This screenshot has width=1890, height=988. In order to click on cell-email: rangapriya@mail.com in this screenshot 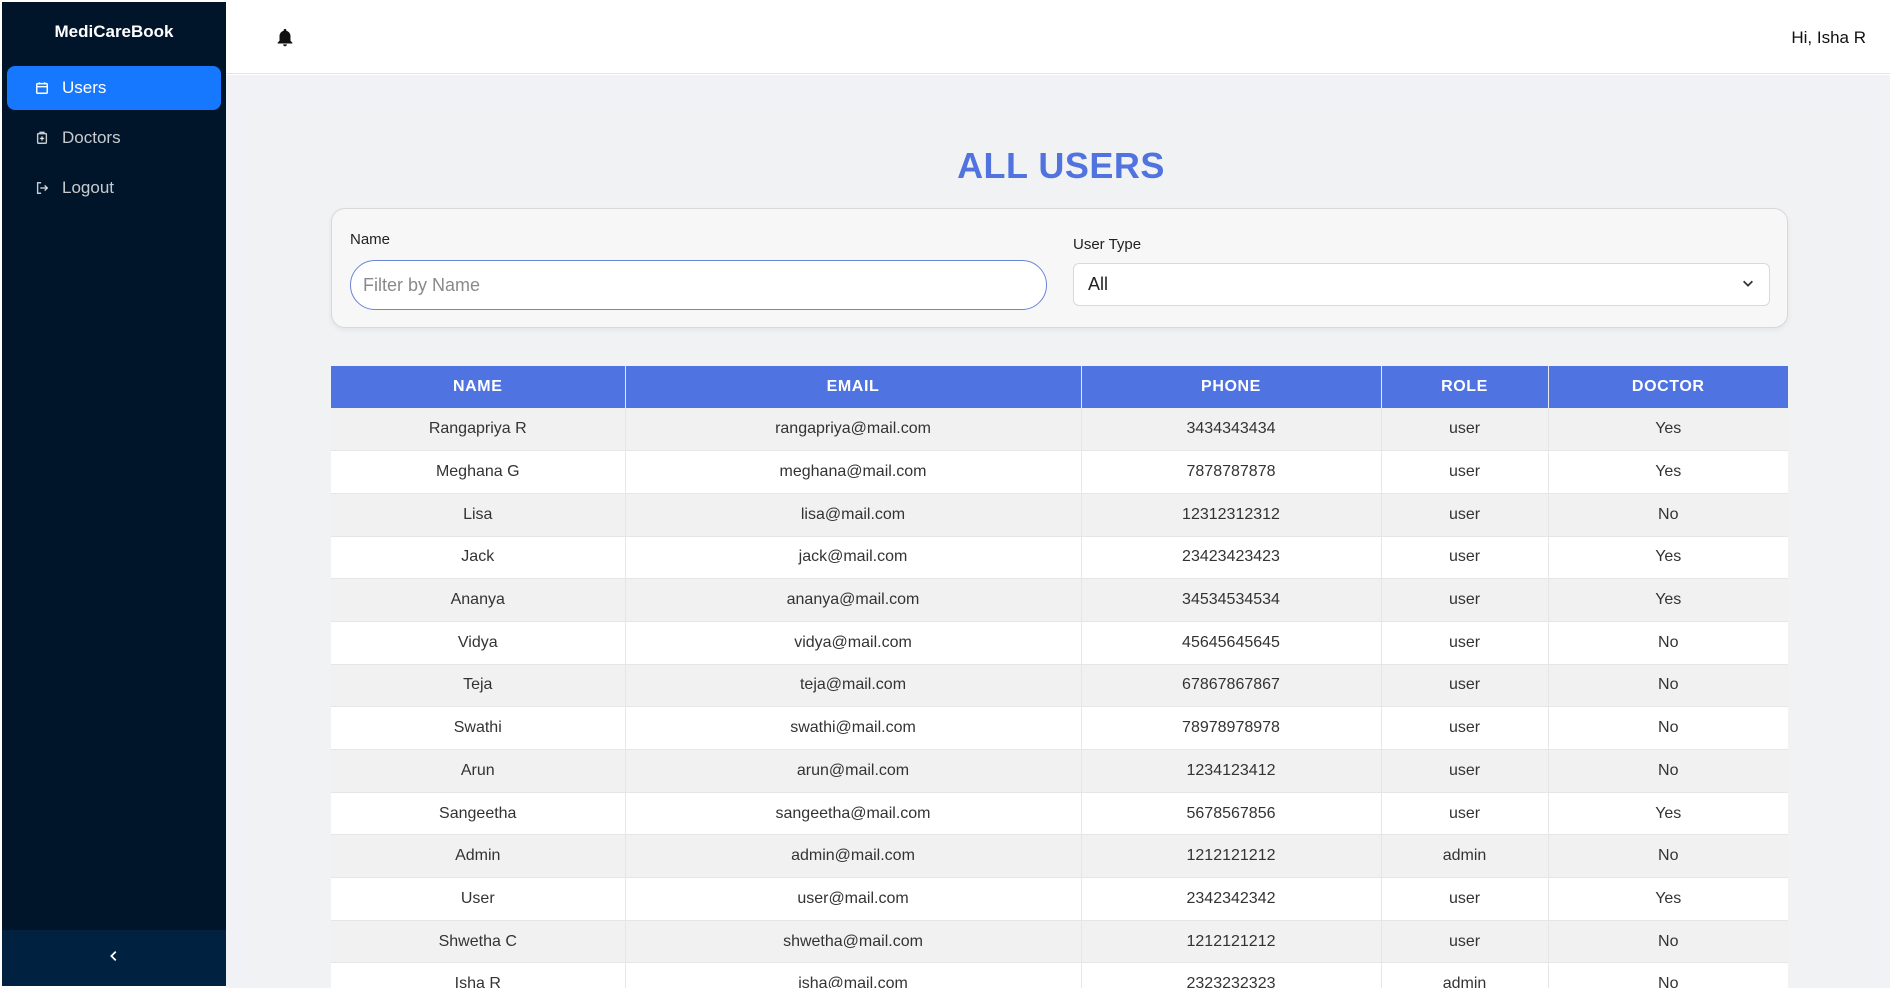, I will do `click(853, 430)`.